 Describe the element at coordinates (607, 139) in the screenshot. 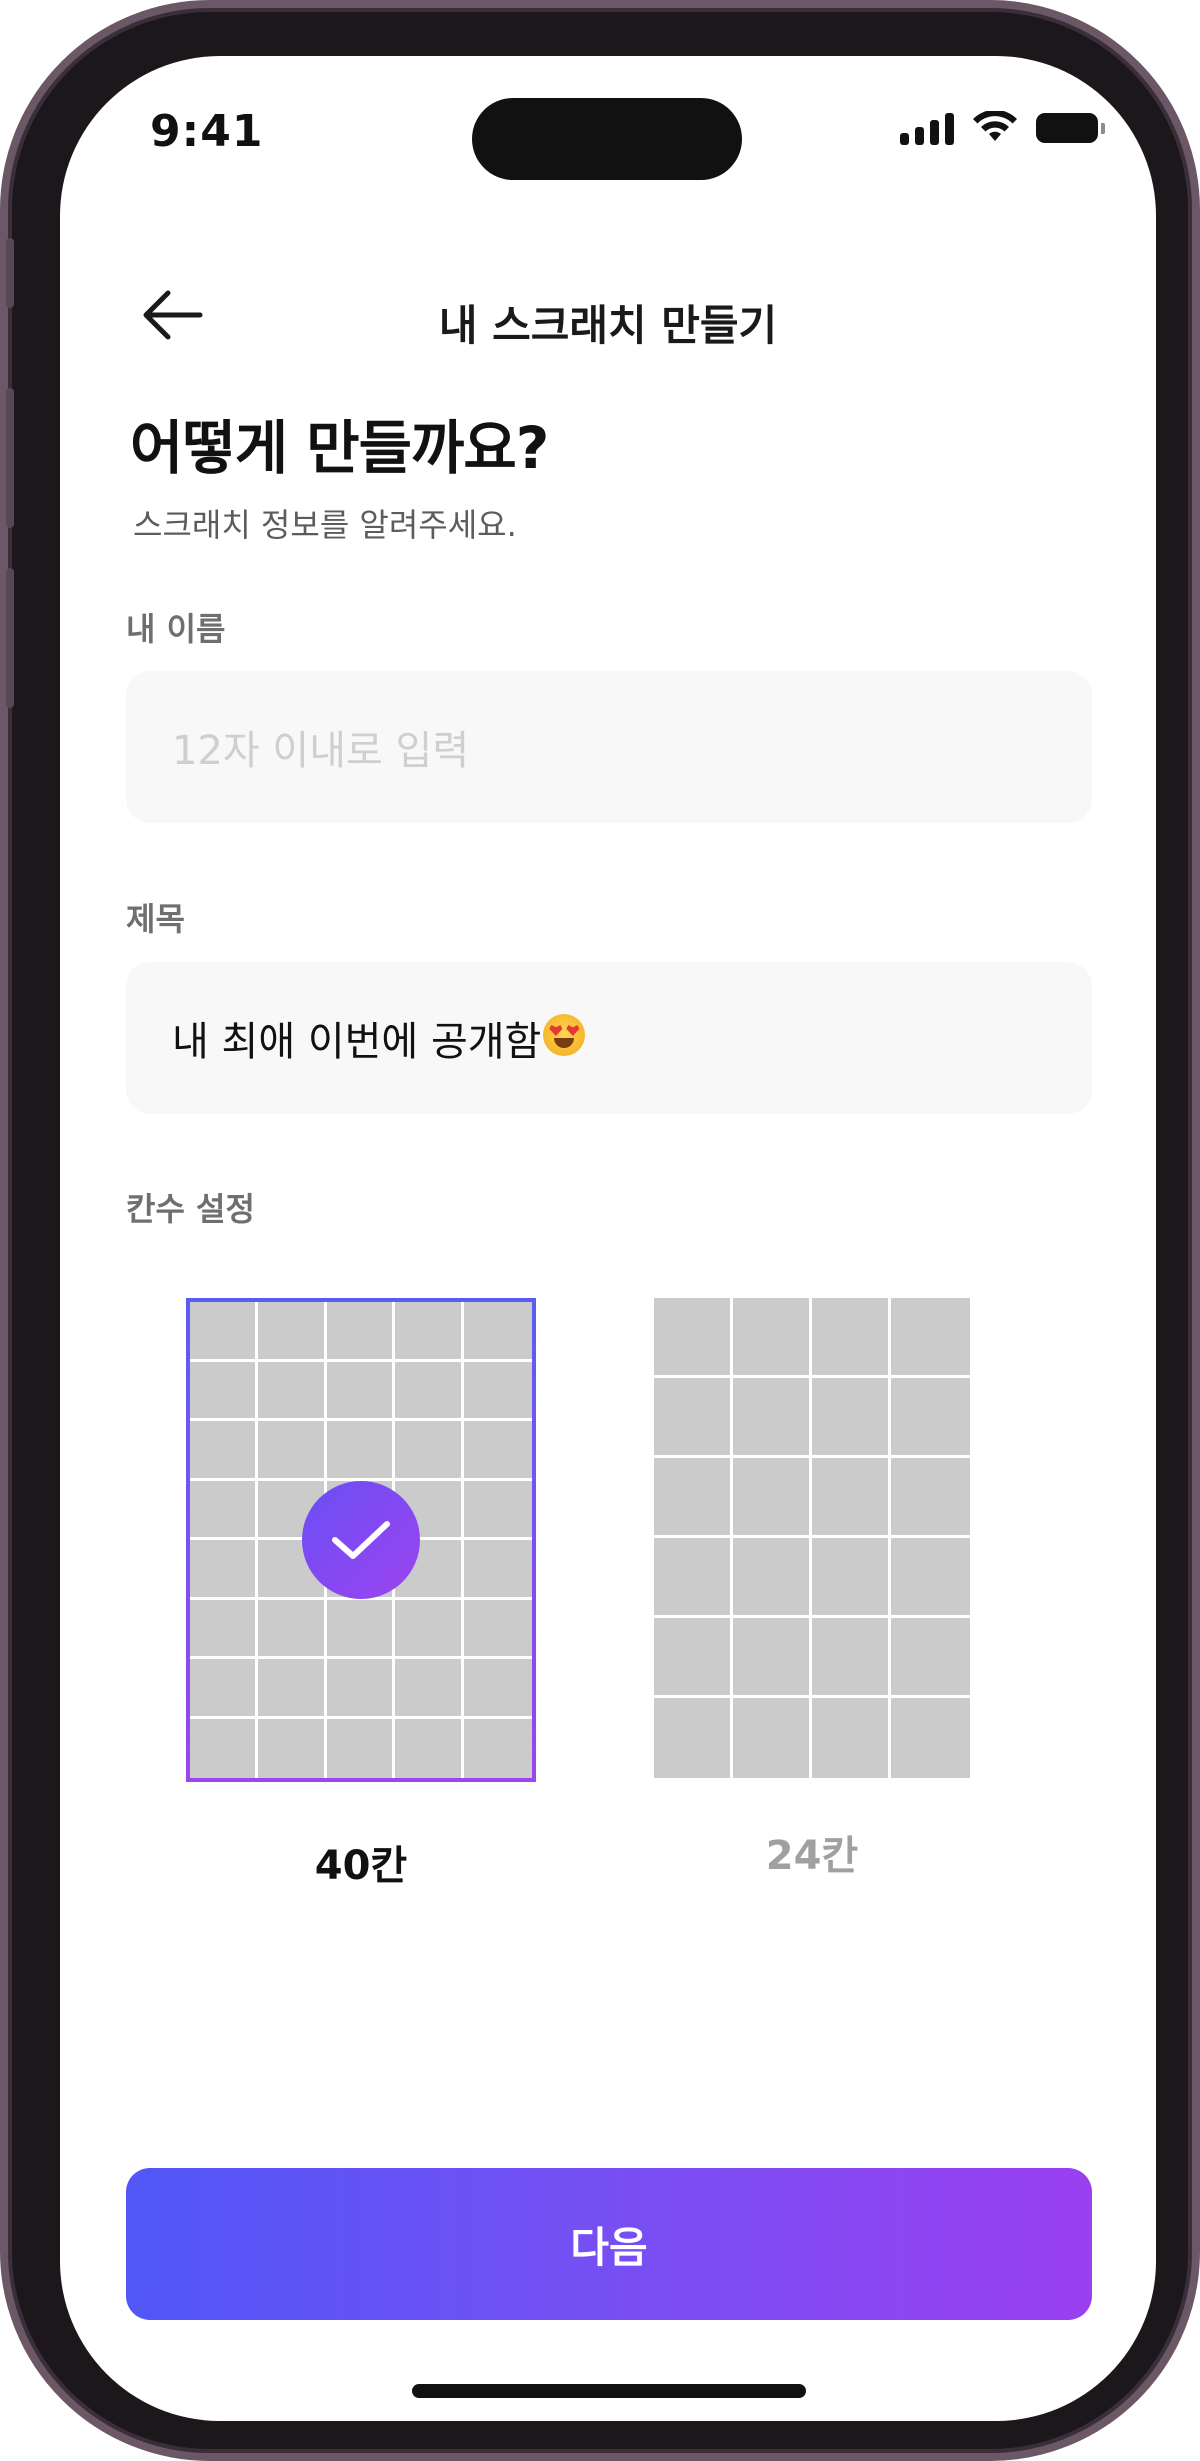

I see `dynamic-island` at that location.